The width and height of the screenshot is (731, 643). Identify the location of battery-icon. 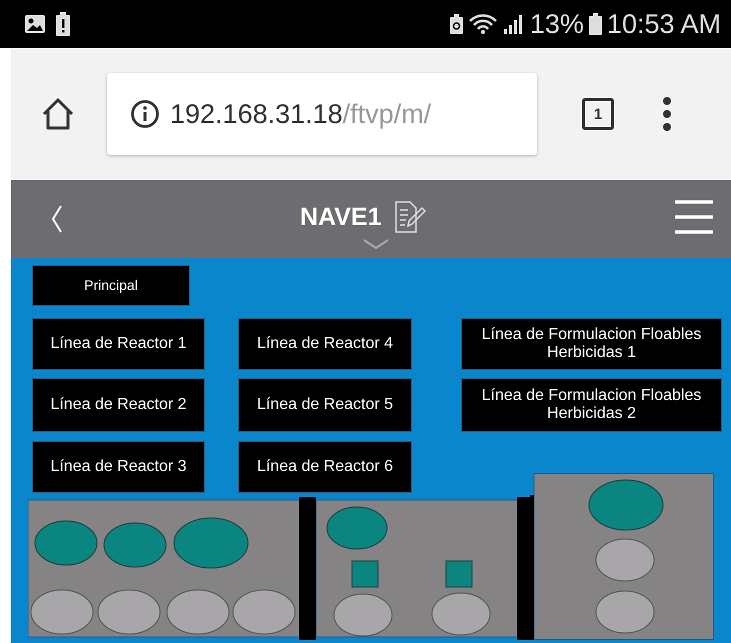
(595, 24).